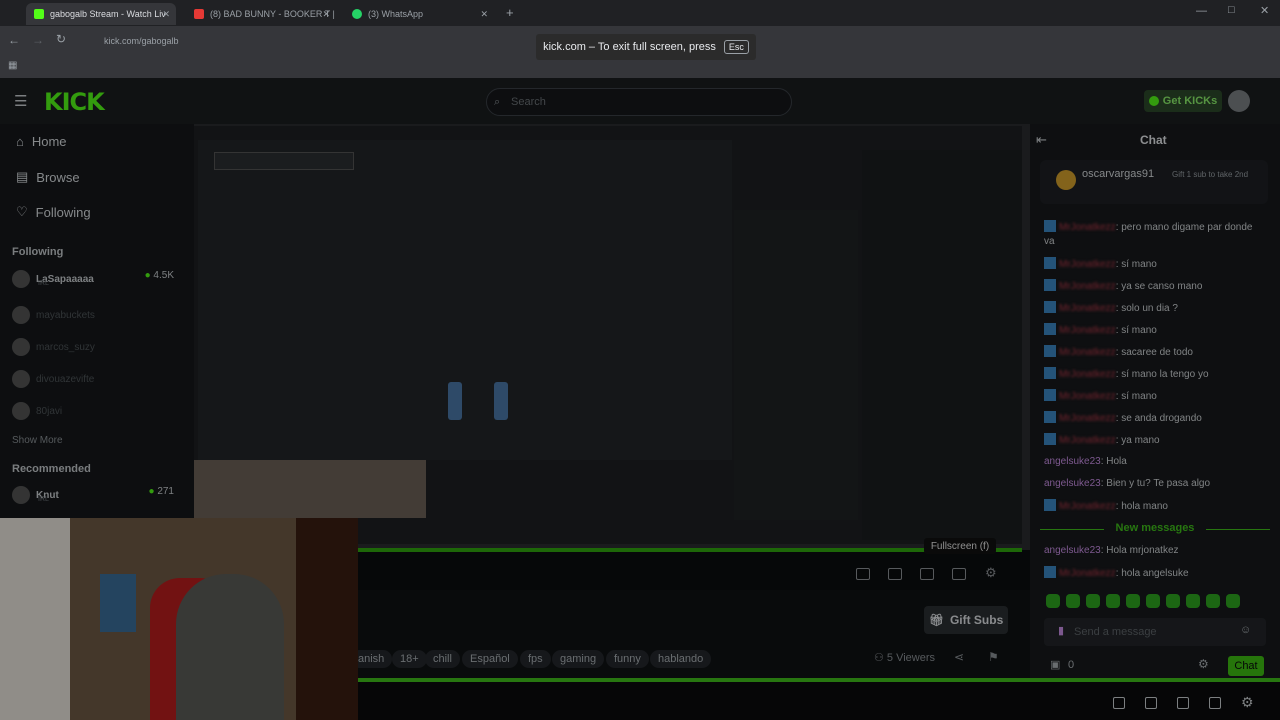 The width and height of the screenshot is (1280, 720). Describe the element at coordinates (41, 141) in the screenshot. I see `nav-home: ⌂ Home` at that location.